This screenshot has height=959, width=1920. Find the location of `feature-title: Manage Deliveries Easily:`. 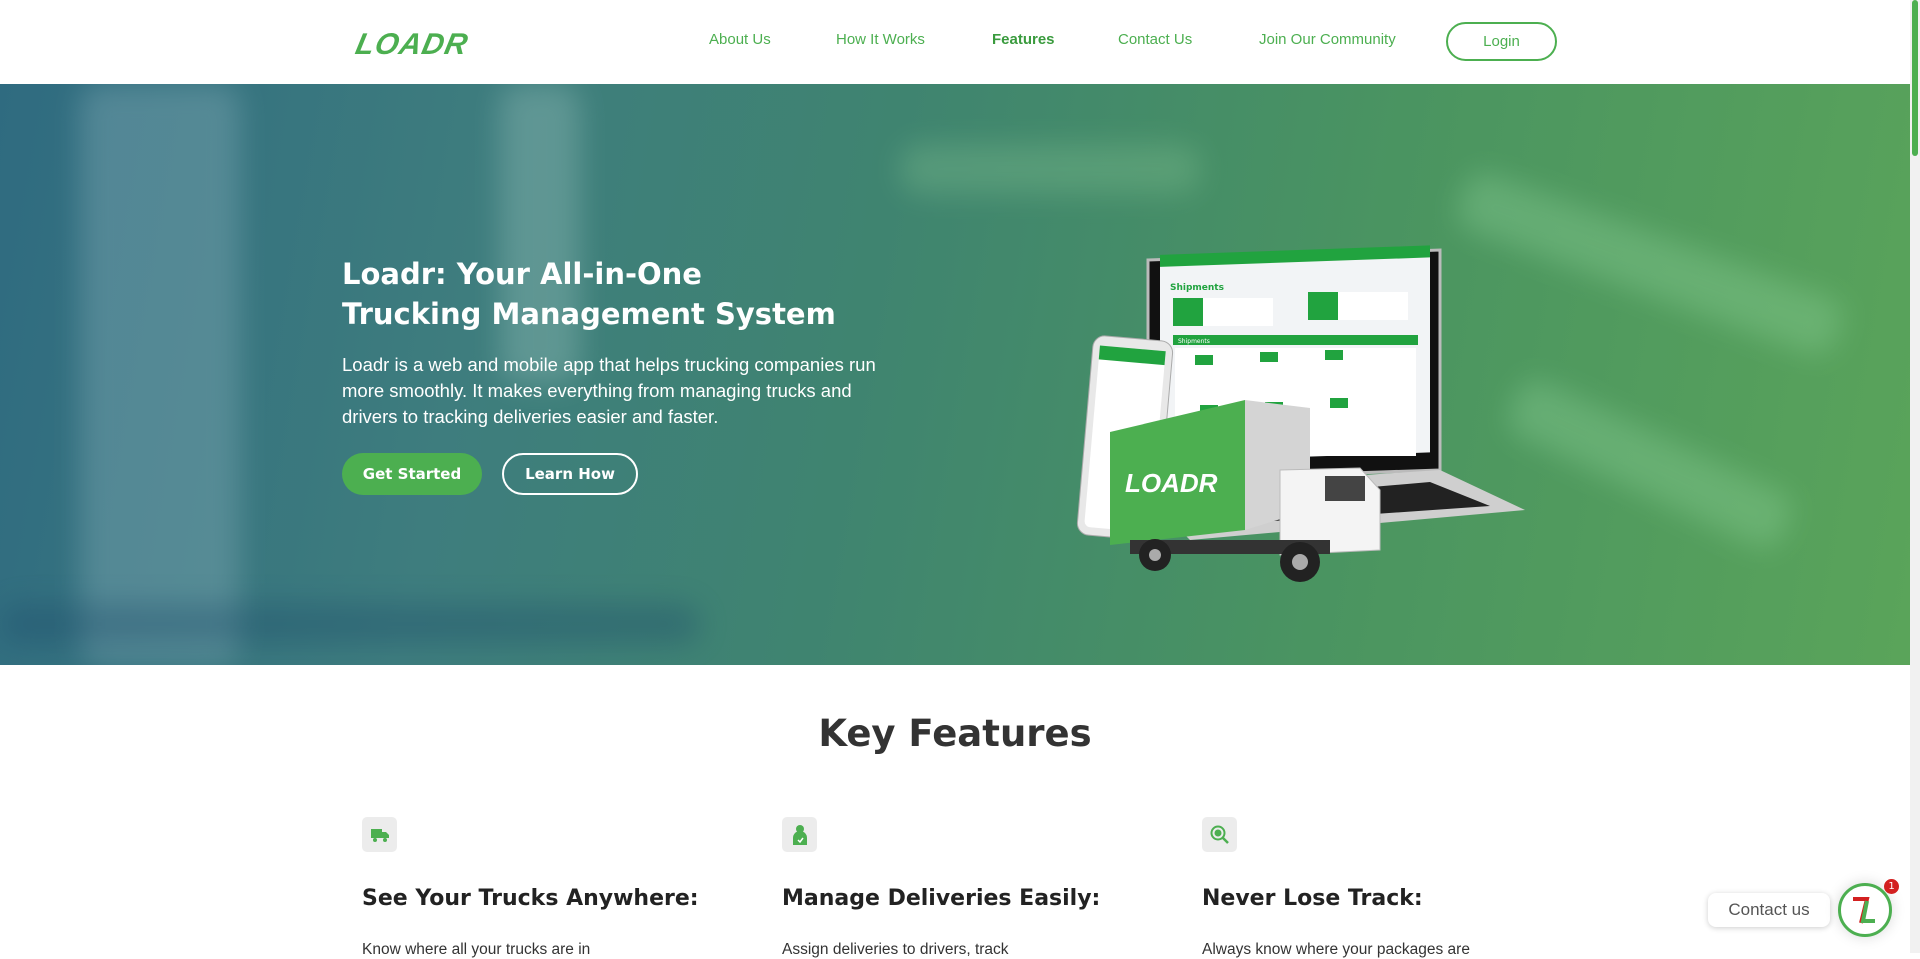

feature-title: Manage Deliveries Easily: is located at coordinates (941, 898).